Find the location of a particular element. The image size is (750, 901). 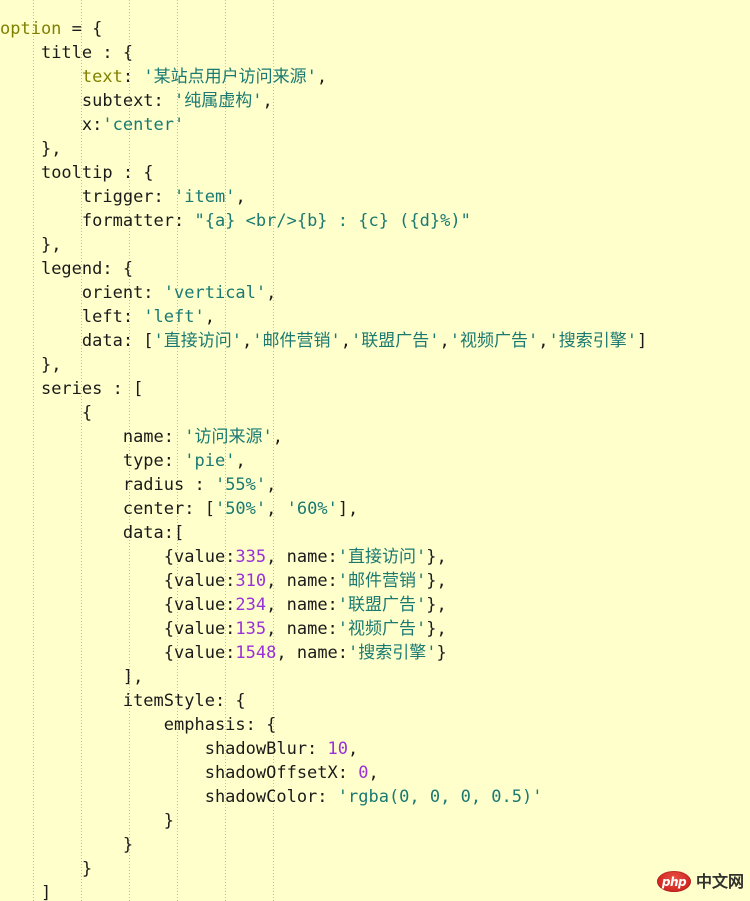

code-line: series : [ is located at coordinates (375, 389).